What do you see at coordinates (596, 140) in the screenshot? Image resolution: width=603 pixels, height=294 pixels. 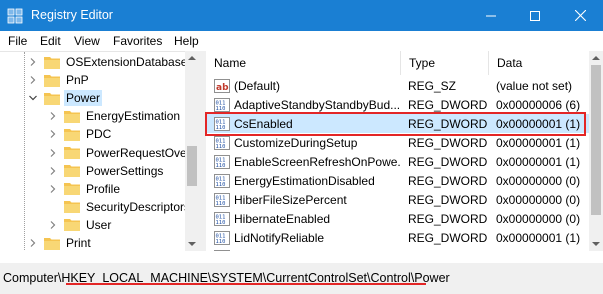 I see `values-scroll-thumb` at bounding box center [596, 140].